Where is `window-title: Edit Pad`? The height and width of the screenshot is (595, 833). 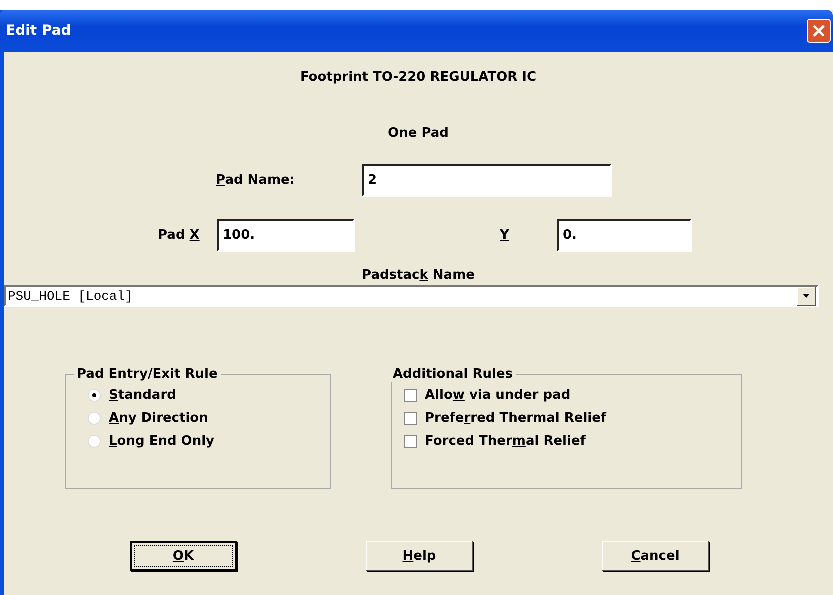
window-title: Edit Pad is located at coordinates (39, 31).